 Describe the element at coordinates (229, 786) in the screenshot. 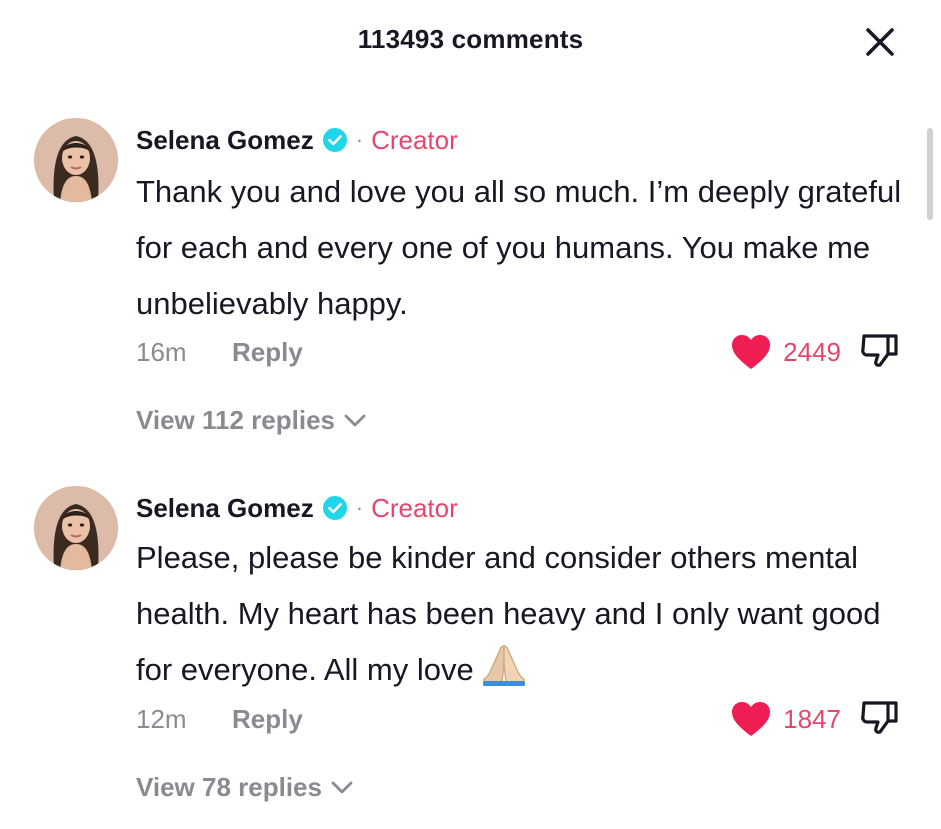

I see `view-replies-label: View 78 replies` at that location.